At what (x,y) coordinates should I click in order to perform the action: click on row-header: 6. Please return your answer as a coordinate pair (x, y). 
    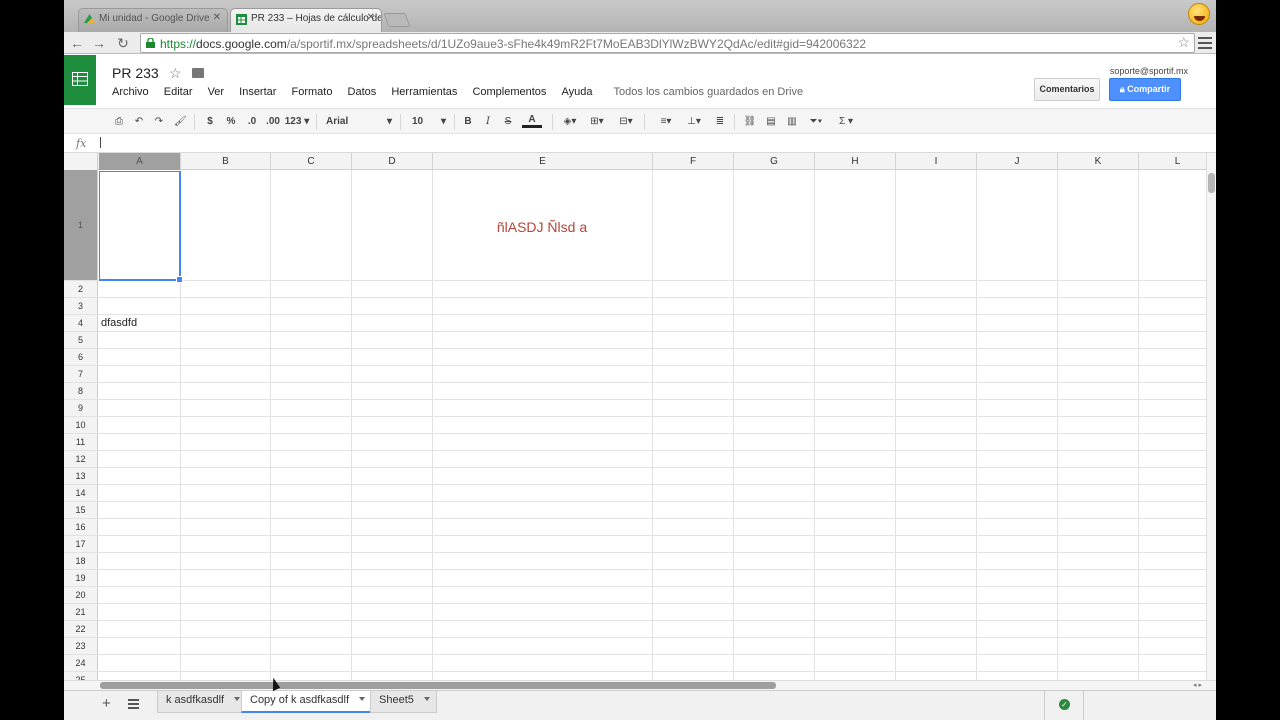
    Looking at the image, I should click on (81, 357).